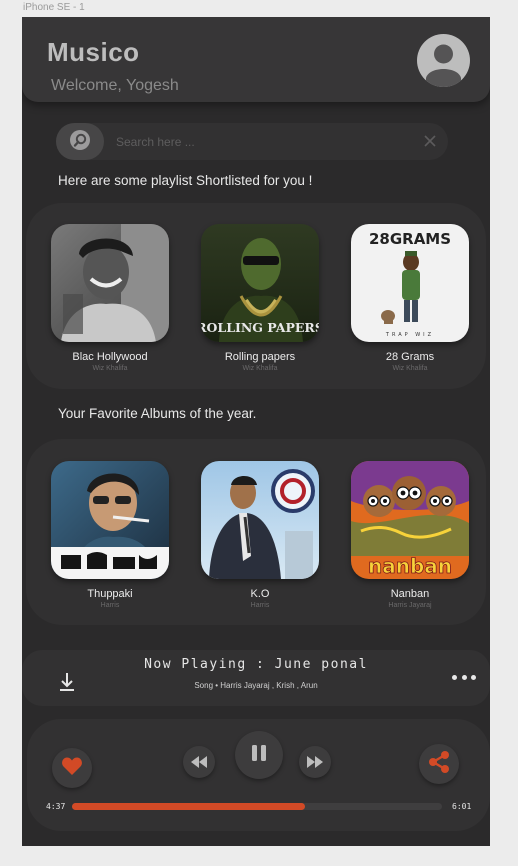  I want to click on app-header: Musico Welcome, Yogesh, so click(256, 59).